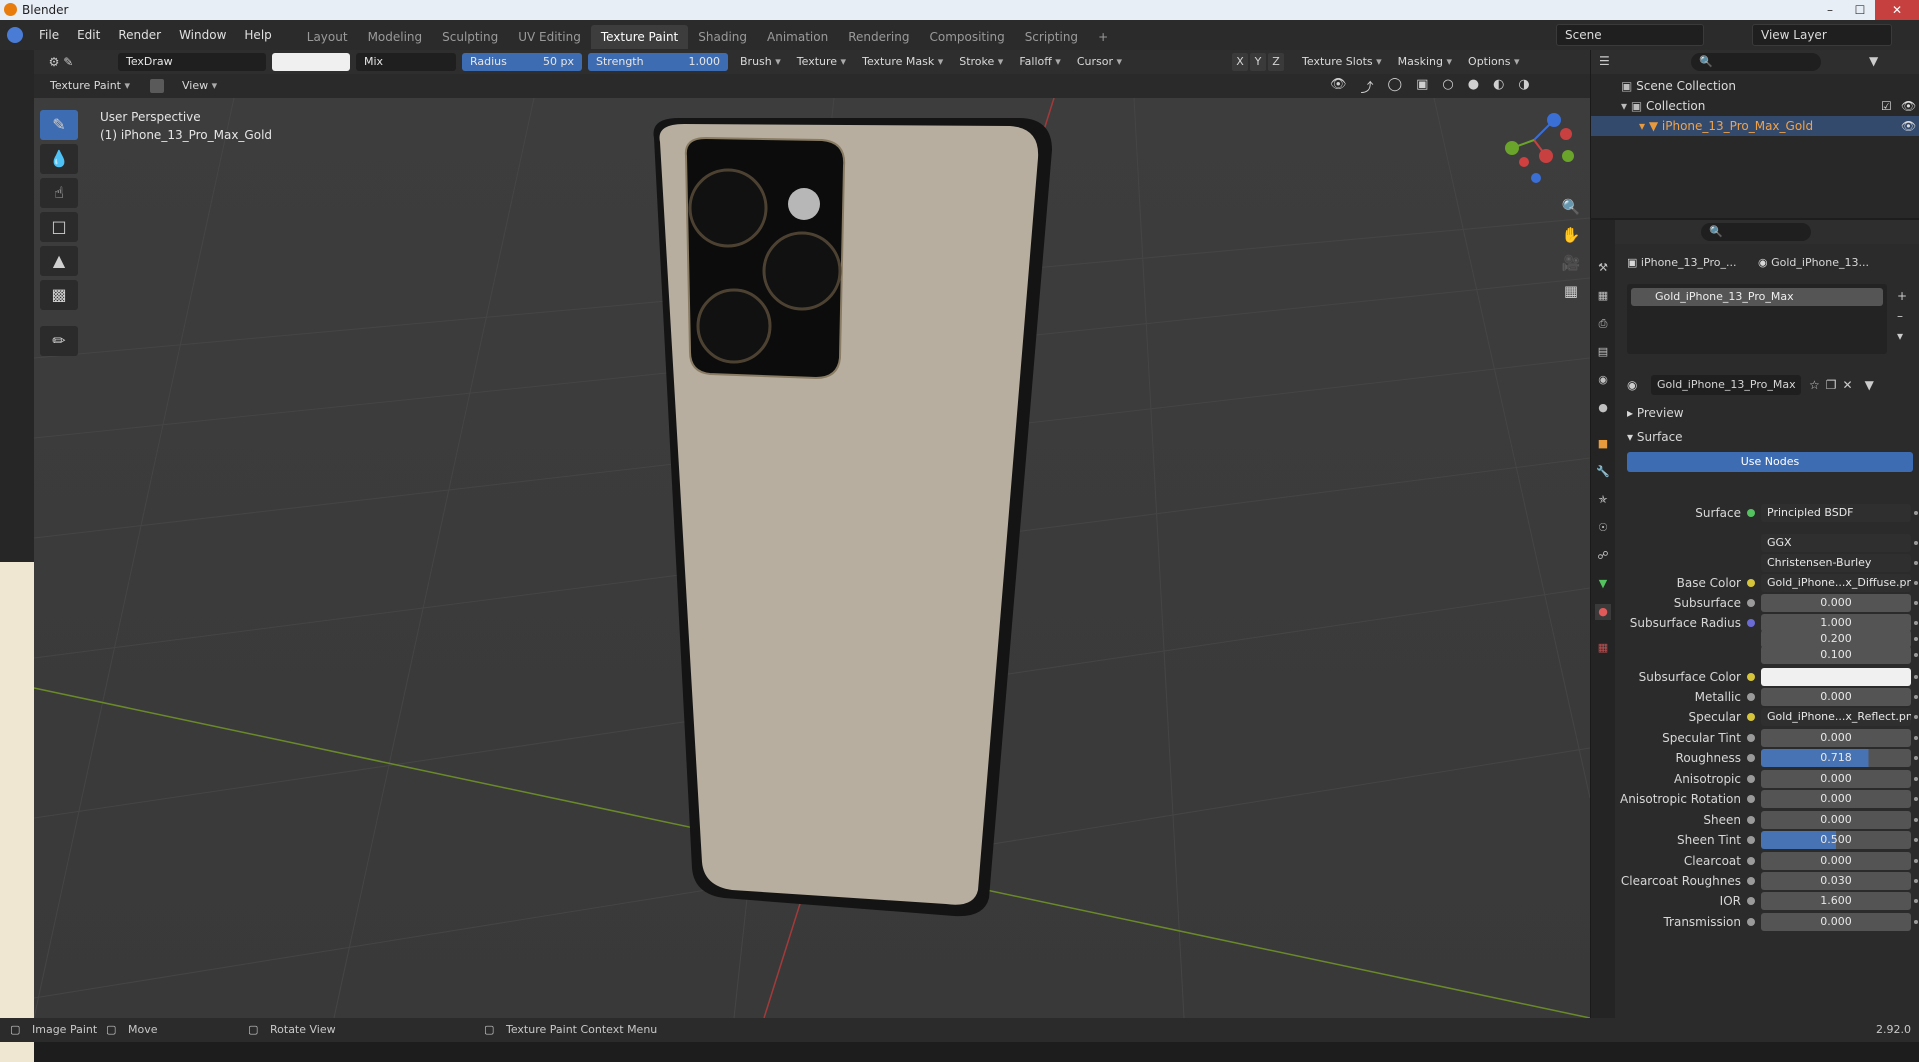  I want to click on property-value: 1.600, so click(1836, 901).